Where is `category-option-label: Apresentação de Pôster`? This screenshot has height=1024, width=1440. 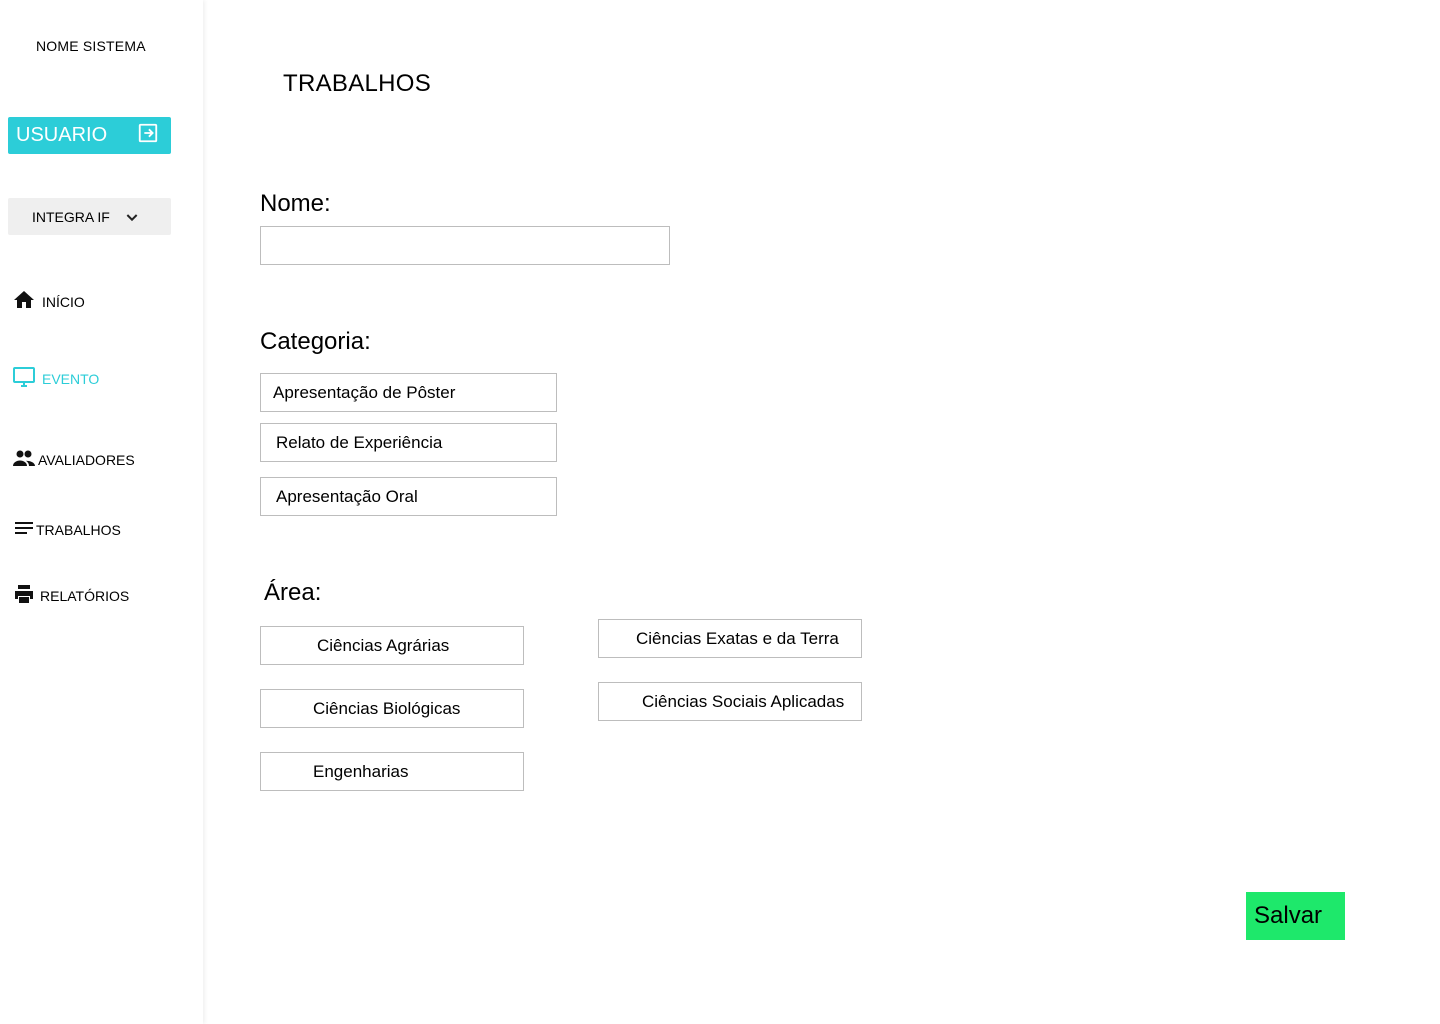 category-option-label: Apresentação de Pôster is located at coordinates (364, 392).